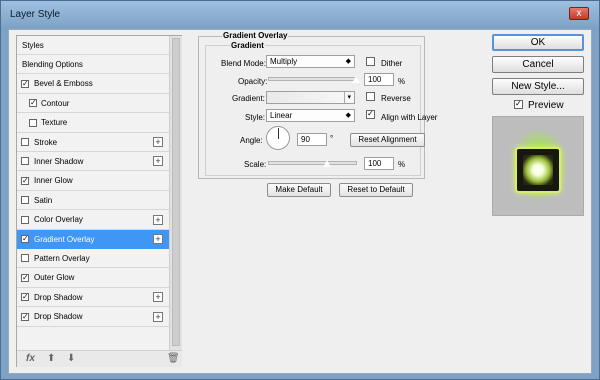  Describe the element at coordinates (314, 79) in the screenshot. I see `opacity-slider` at that location.